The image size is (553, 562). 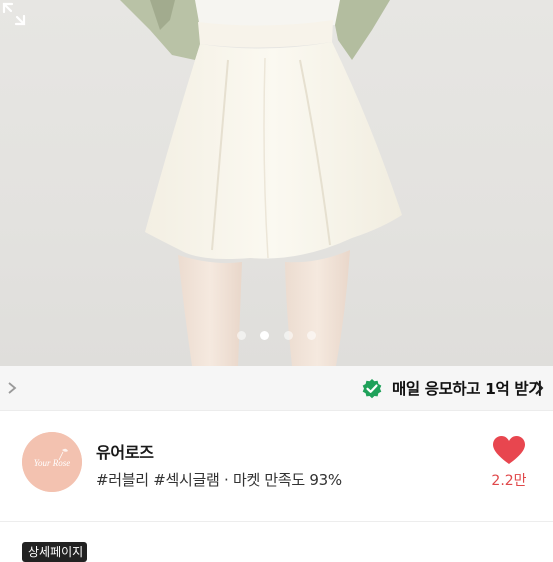 What do you see at coordinates (509, 451) in the screenshot?
I see `heart-icon` at bounding box center [509, 451].